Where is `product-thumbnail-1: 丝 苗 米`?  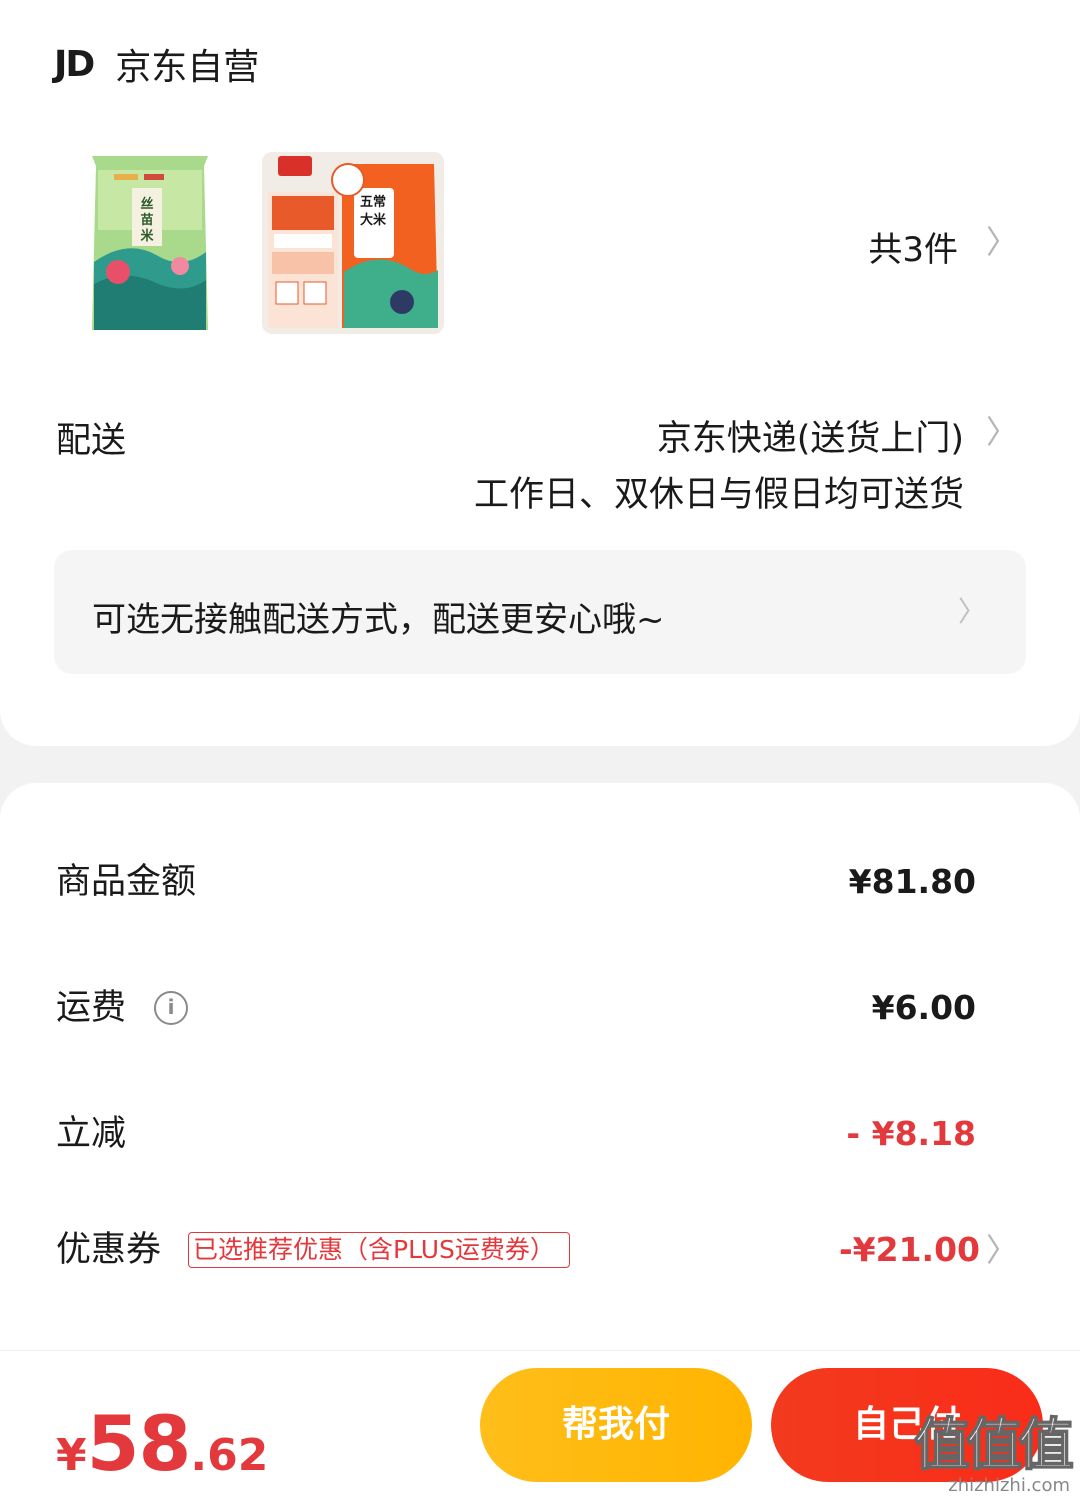
product-thumbnail-1: 丝 苗 米 is located at coordinates (149, 243).